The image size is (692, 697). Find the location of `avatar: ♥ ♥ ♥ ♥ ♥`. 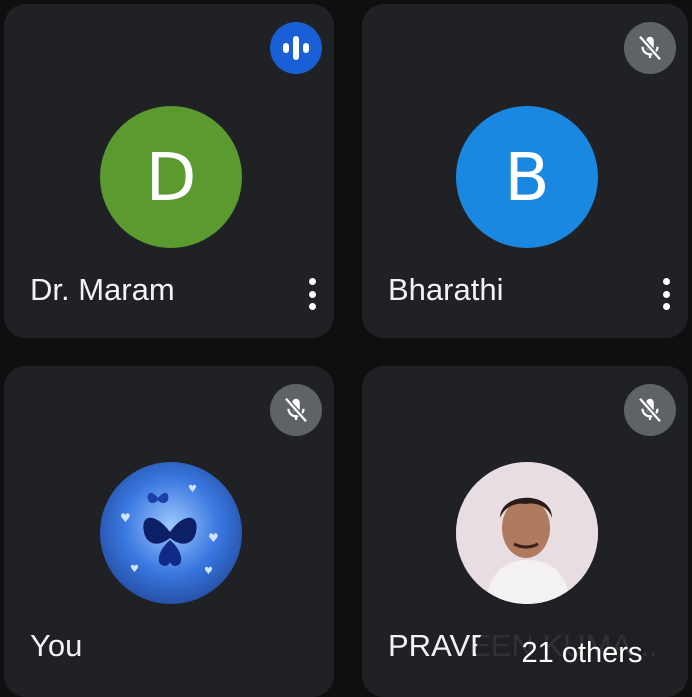

avatar: ♥ ♥ ♥ ♥ ♥ is located at coordinates (171, 533).